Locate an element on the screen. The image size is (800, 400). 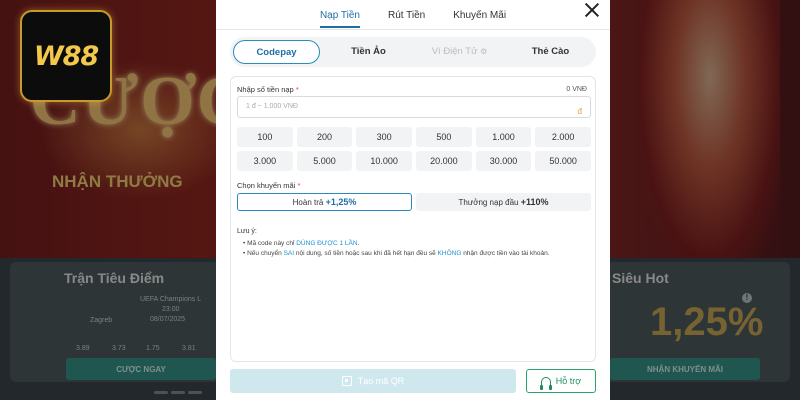
modal-footer: Tạo mã QR Hỗ trợ is located at coordinates (413, 381).